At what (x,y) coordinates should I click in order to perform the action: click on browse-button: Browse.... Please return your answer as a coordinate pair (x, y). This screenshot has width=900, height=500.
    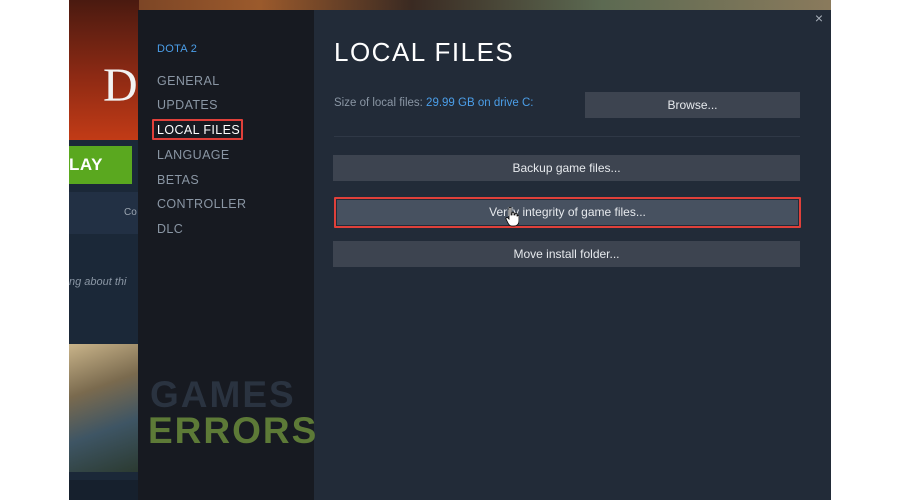
    Looking at the image, I should click on (692, 105).